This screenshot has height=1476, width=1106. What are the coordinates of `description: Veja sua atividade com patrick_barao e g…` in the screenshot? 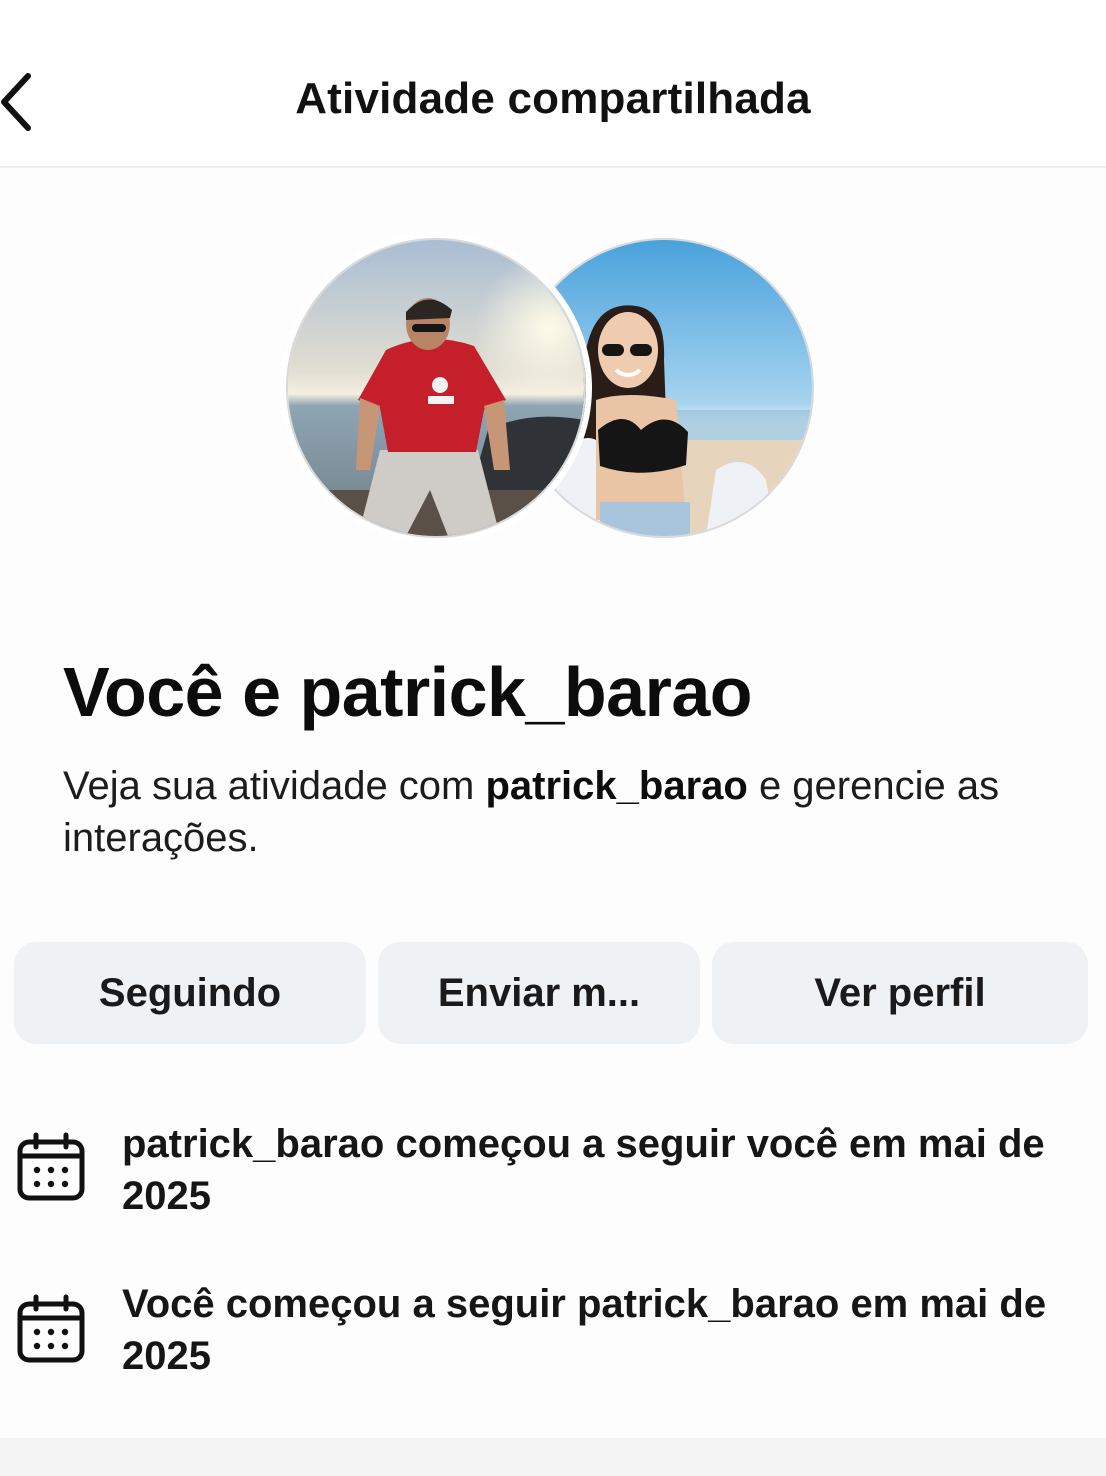 It's located at (558, 812).